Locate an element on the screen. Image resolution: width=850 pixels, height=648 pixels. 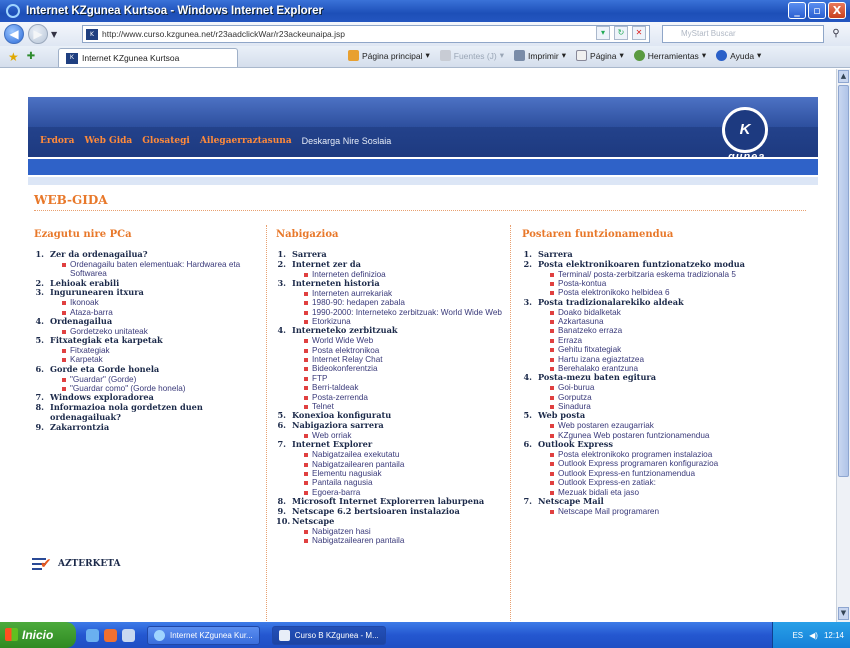
topic-link: Lehioak erabili is located at coordinates (84, 283).